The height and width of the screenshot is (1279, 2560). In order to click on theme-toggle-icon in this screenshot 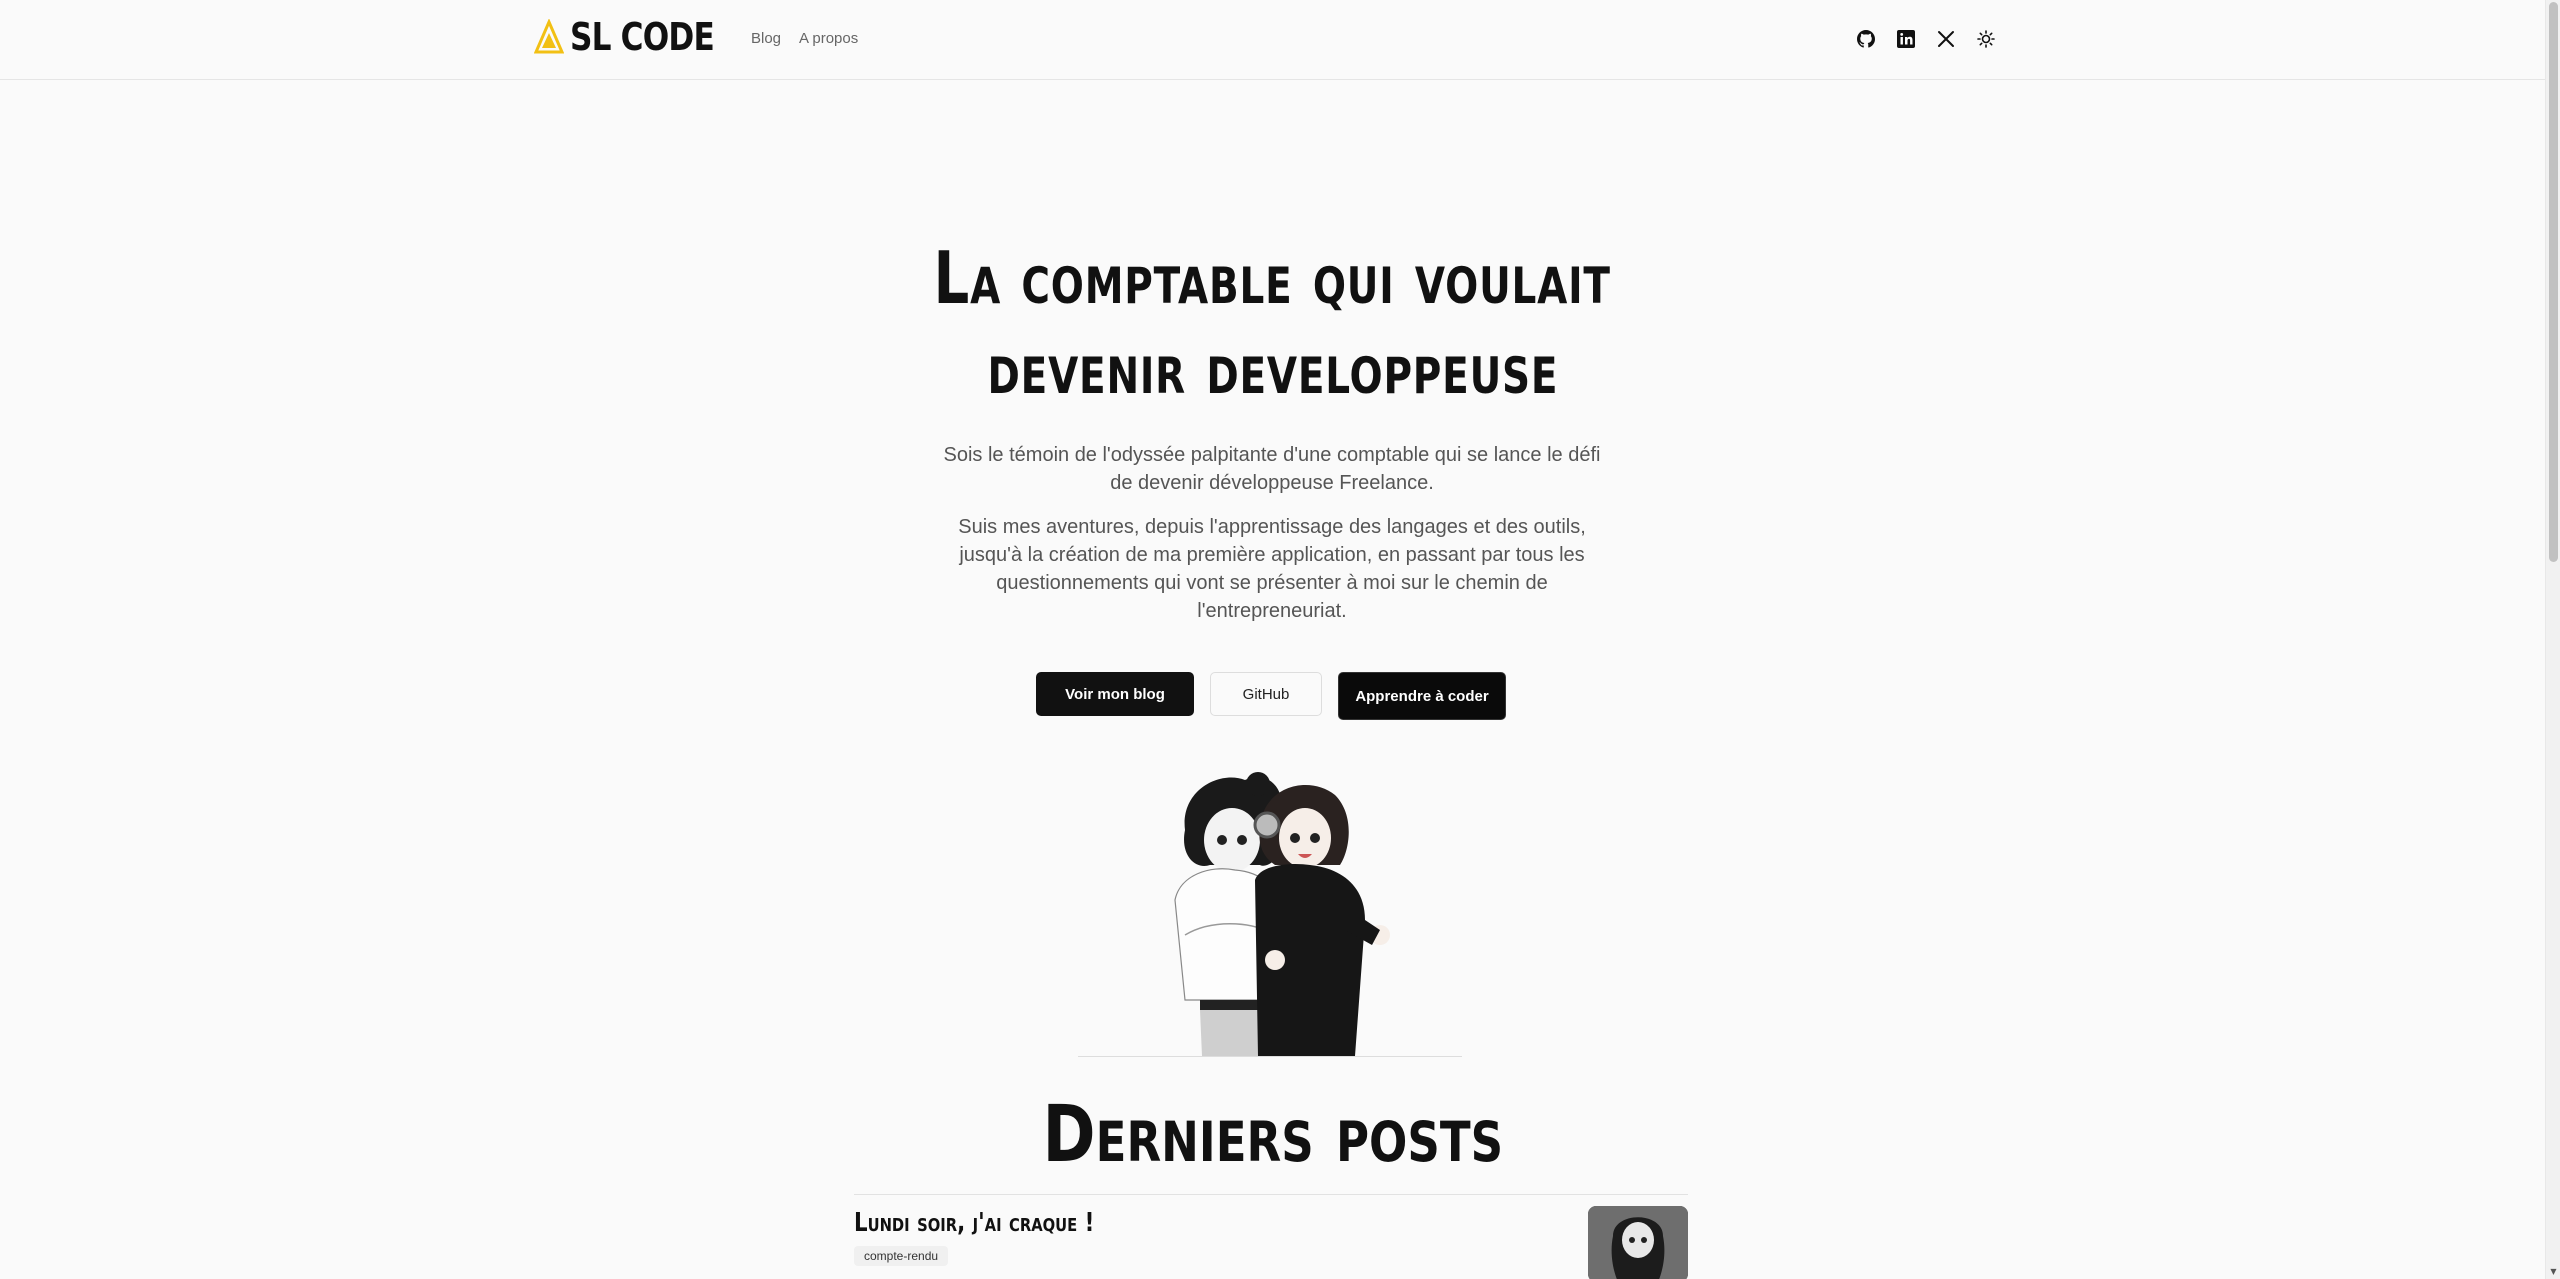, I will do `click(1986, 39)`.